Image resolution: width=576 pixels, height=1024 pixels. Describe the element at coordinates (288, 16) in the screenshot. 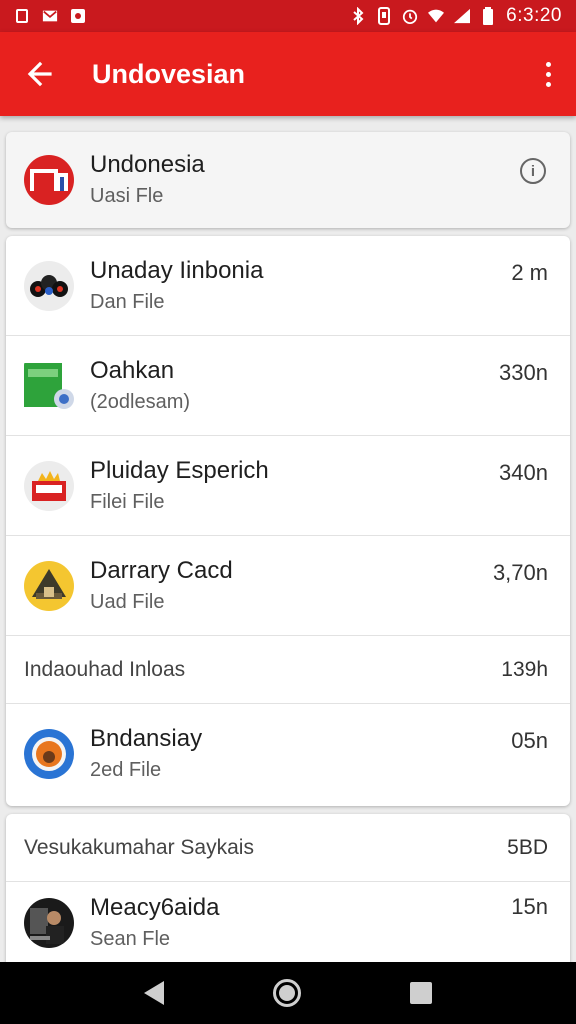

I see `status-bar: 6:3:20` at that location.